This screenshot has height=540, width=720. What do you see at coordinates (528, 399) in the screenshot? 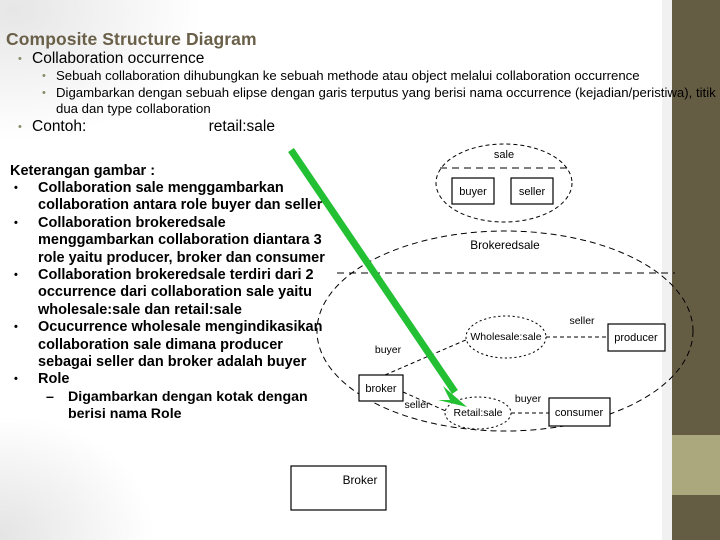
I see `edge-label-buyer-consumer: buyer` at bounding box center [528, 399].